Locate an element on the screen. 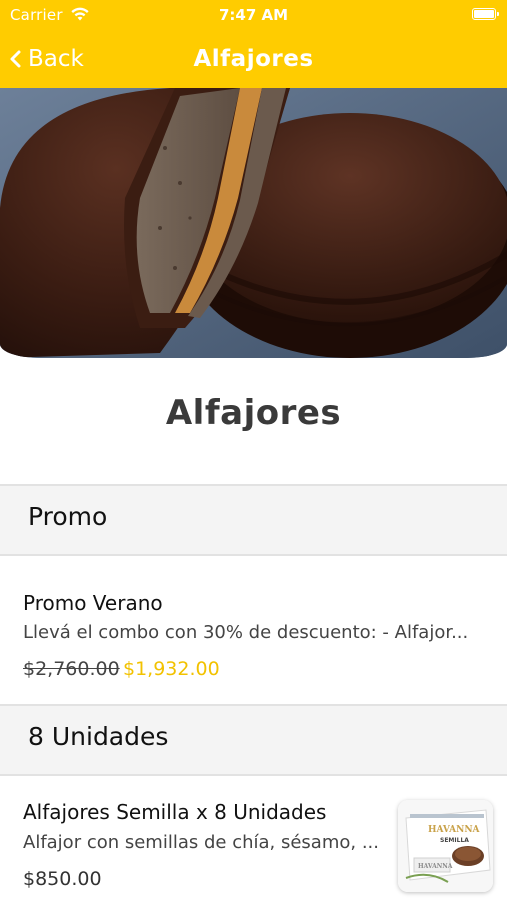 This screenshot has height=900, width=507. nav-title: Alfajores is located at coordinates (253, 59).